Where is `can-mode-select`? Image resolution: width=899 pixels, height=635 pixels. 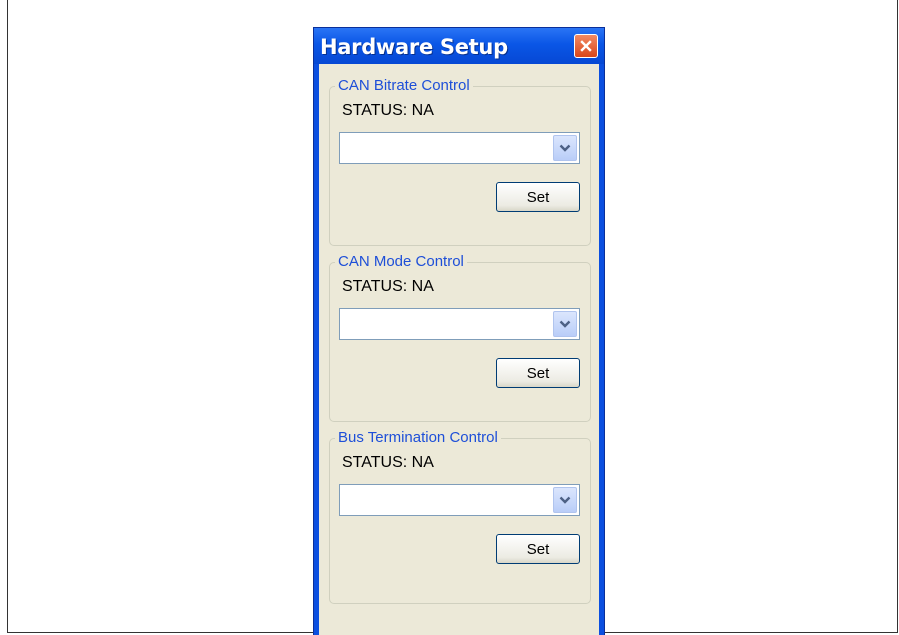 can-mode-select is located at coordinates (459, 324).